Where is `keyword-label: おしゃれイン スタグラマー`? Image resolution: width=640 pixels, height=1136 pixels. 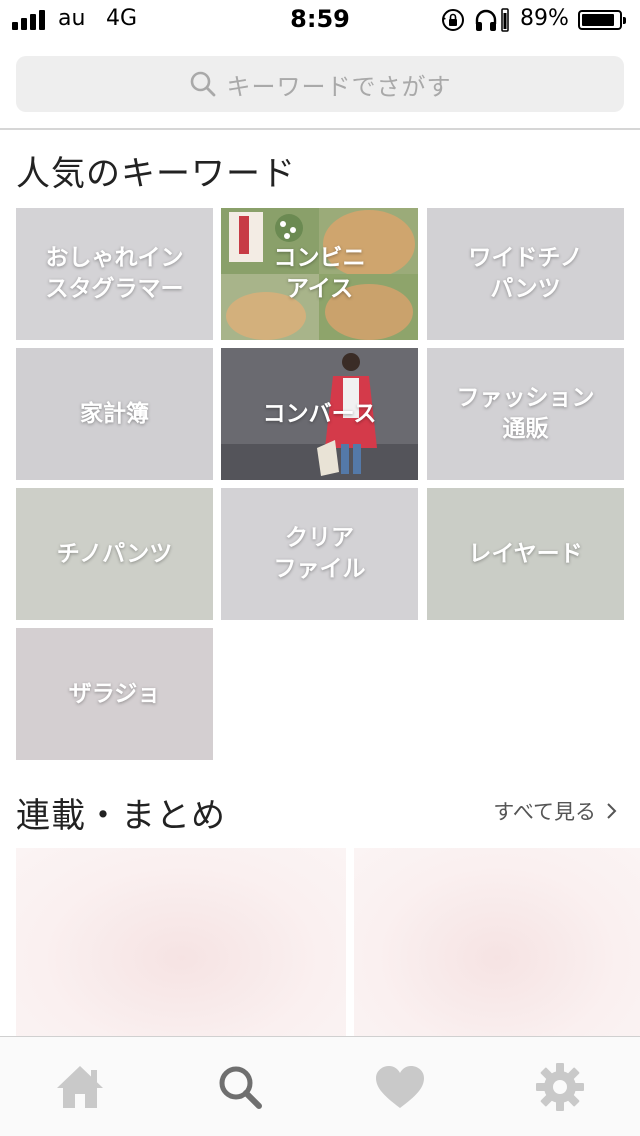 keyword-label: おしゃれイン スタグラマー is located at coordinates (114, 273).